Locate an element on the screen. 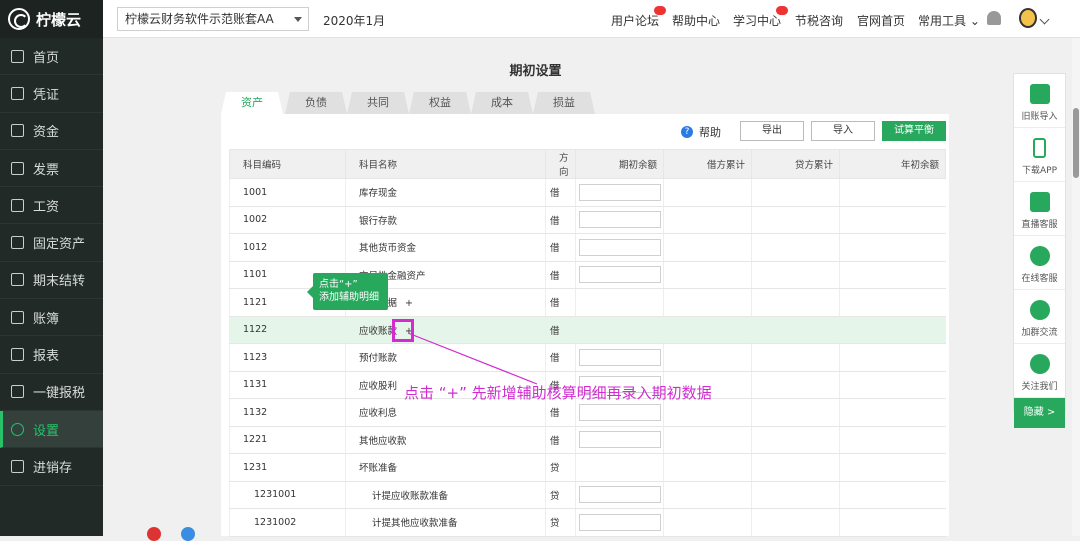 This screenshot has height=541, width=1080. live-service: 直播客服 is located at coordinates (1039, 209).